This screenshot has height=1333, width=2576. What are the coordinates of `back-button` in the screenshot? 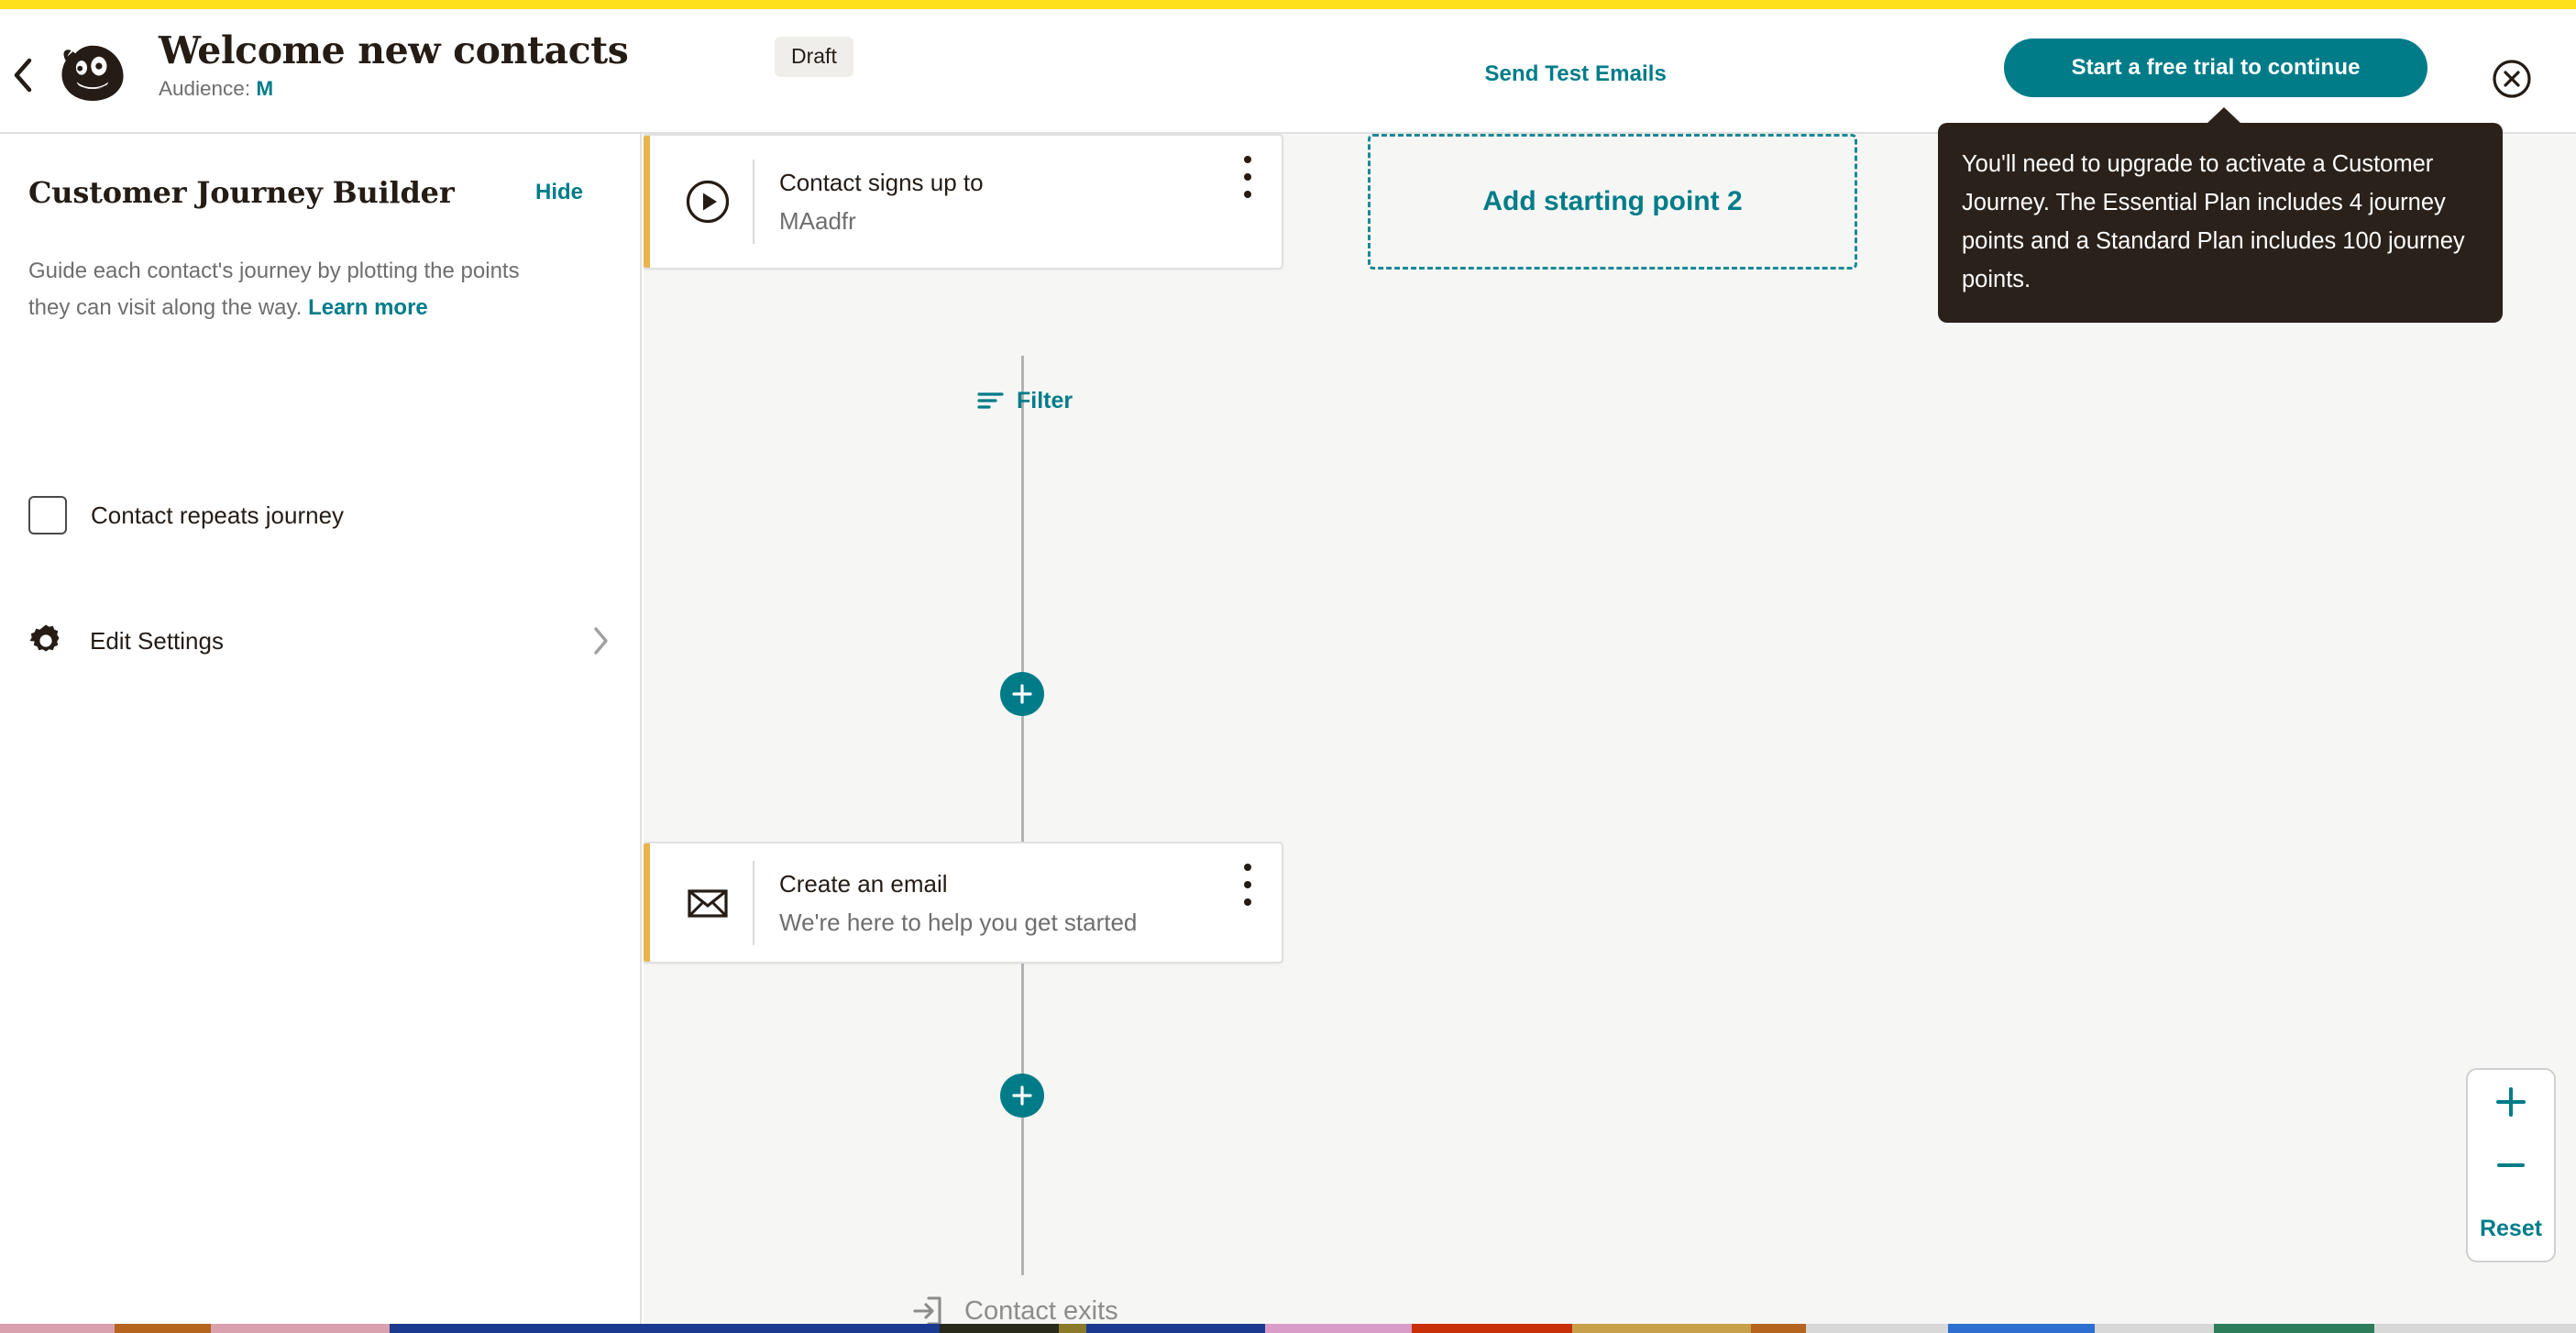 It's located at (22, 75).